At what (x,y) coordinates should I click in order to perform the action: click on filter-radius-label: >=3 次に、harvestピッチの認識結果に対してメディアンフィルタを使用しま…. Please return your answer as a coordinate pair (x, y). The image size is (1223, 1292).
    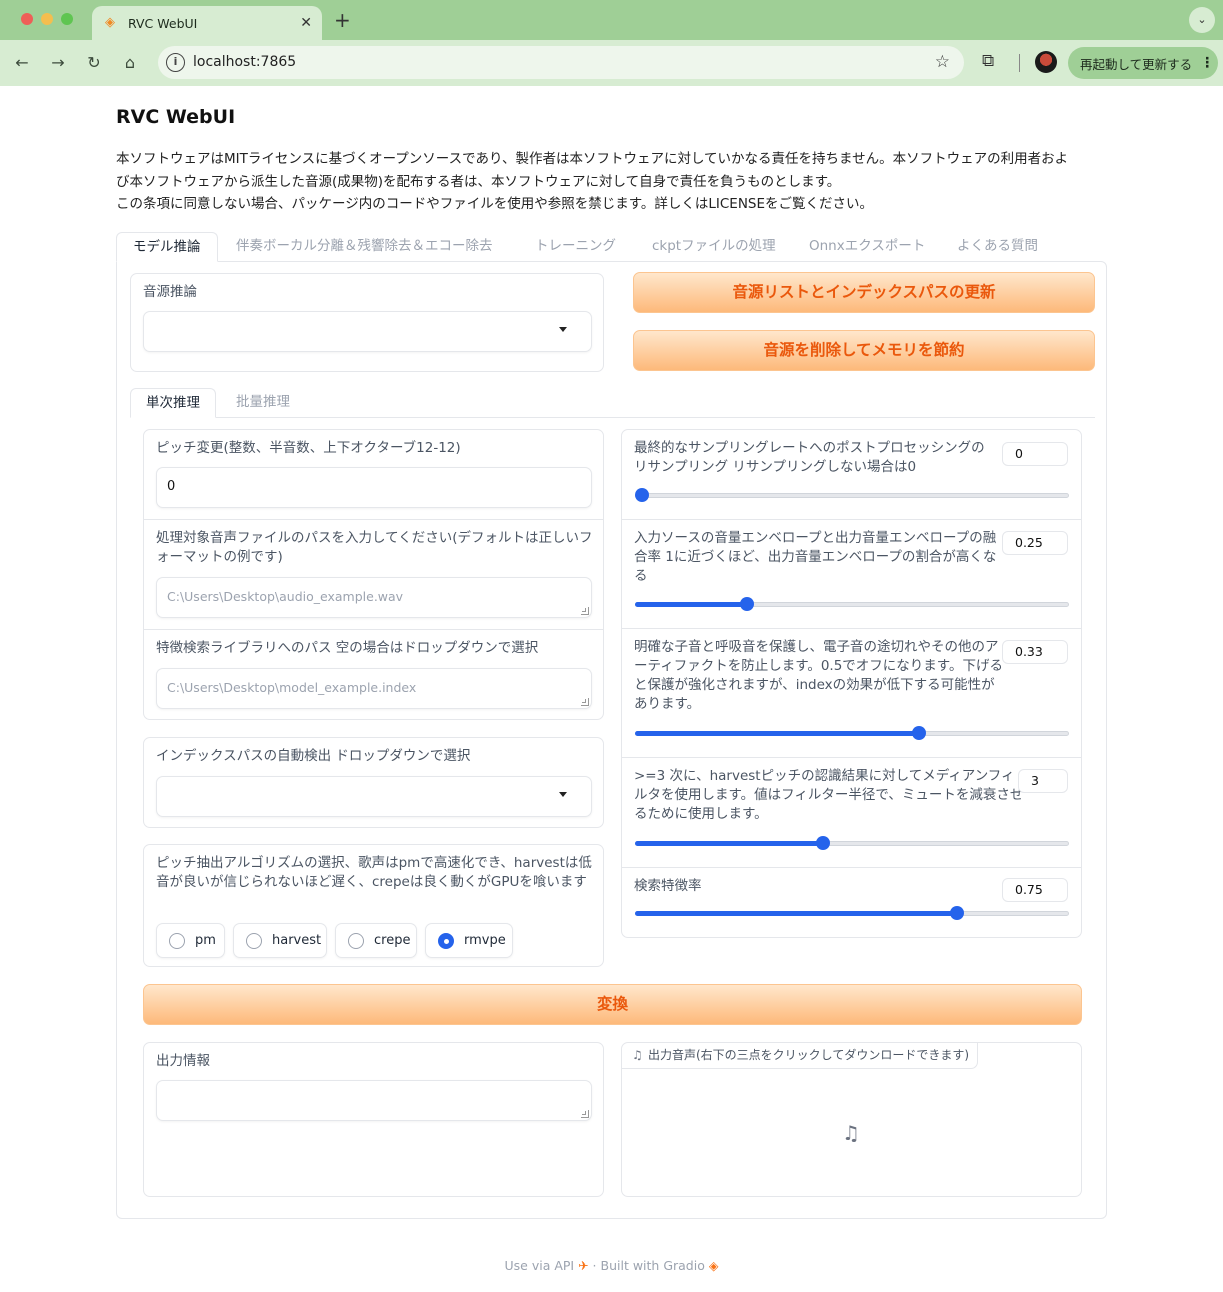
    Looking at the image, I should click on (829, 795).